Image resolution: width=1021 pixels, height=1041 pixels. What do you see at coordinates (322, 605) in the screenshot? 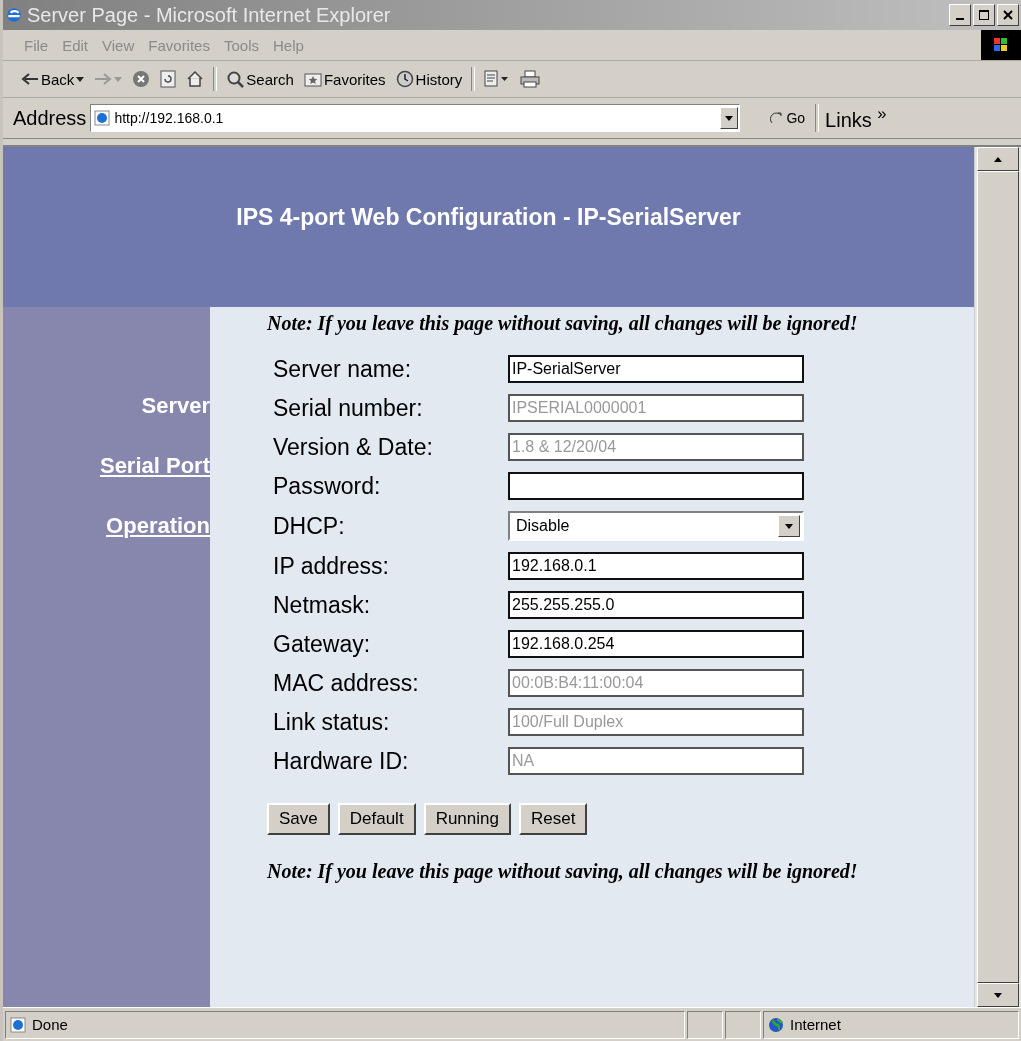
I see `field-label: Netmask:` at bounding box center [322, 605].